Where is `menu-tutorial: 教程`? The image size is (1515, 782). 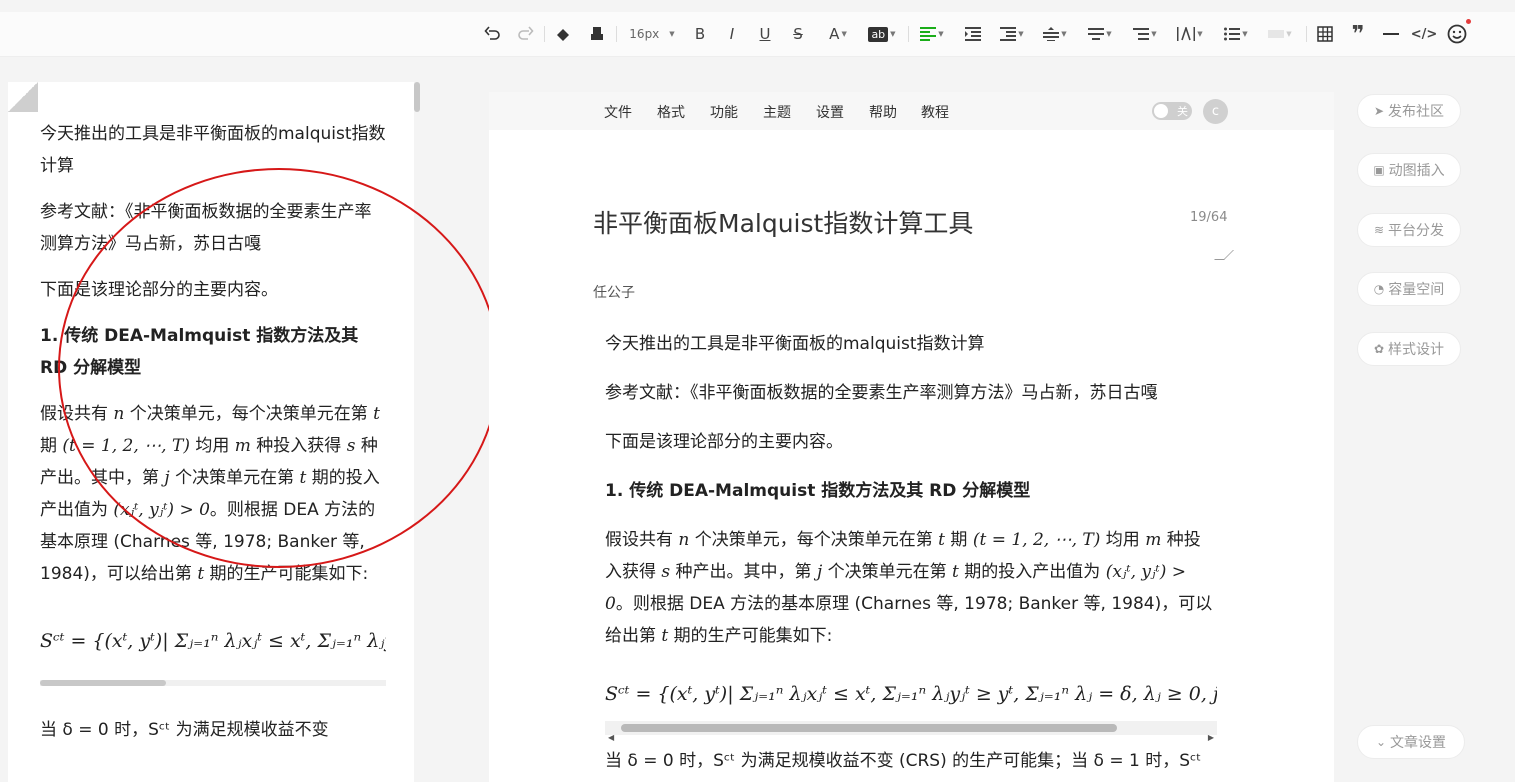
menu-tutorial: 教程 is located at coordinates (935, 112).